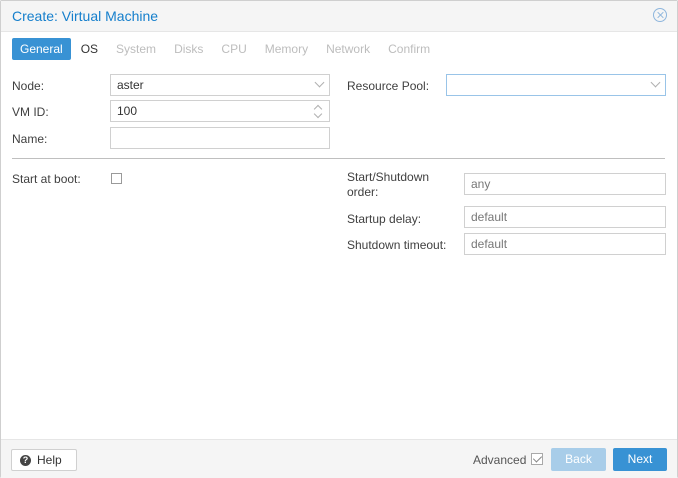 This screenshot has height=478, width=678. What do you see at coordinates (318, 111) in the screenshot?
I see `spinner-icon` at bounding box center [318, 111].